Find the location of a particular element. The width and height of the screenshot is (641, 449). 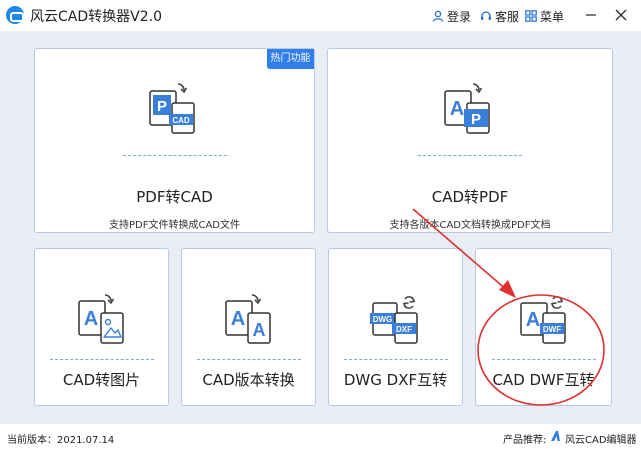

title-bar: 风云CAD转换器V2.0 登录 客服 菜单 is located at coordinates (320, 15).